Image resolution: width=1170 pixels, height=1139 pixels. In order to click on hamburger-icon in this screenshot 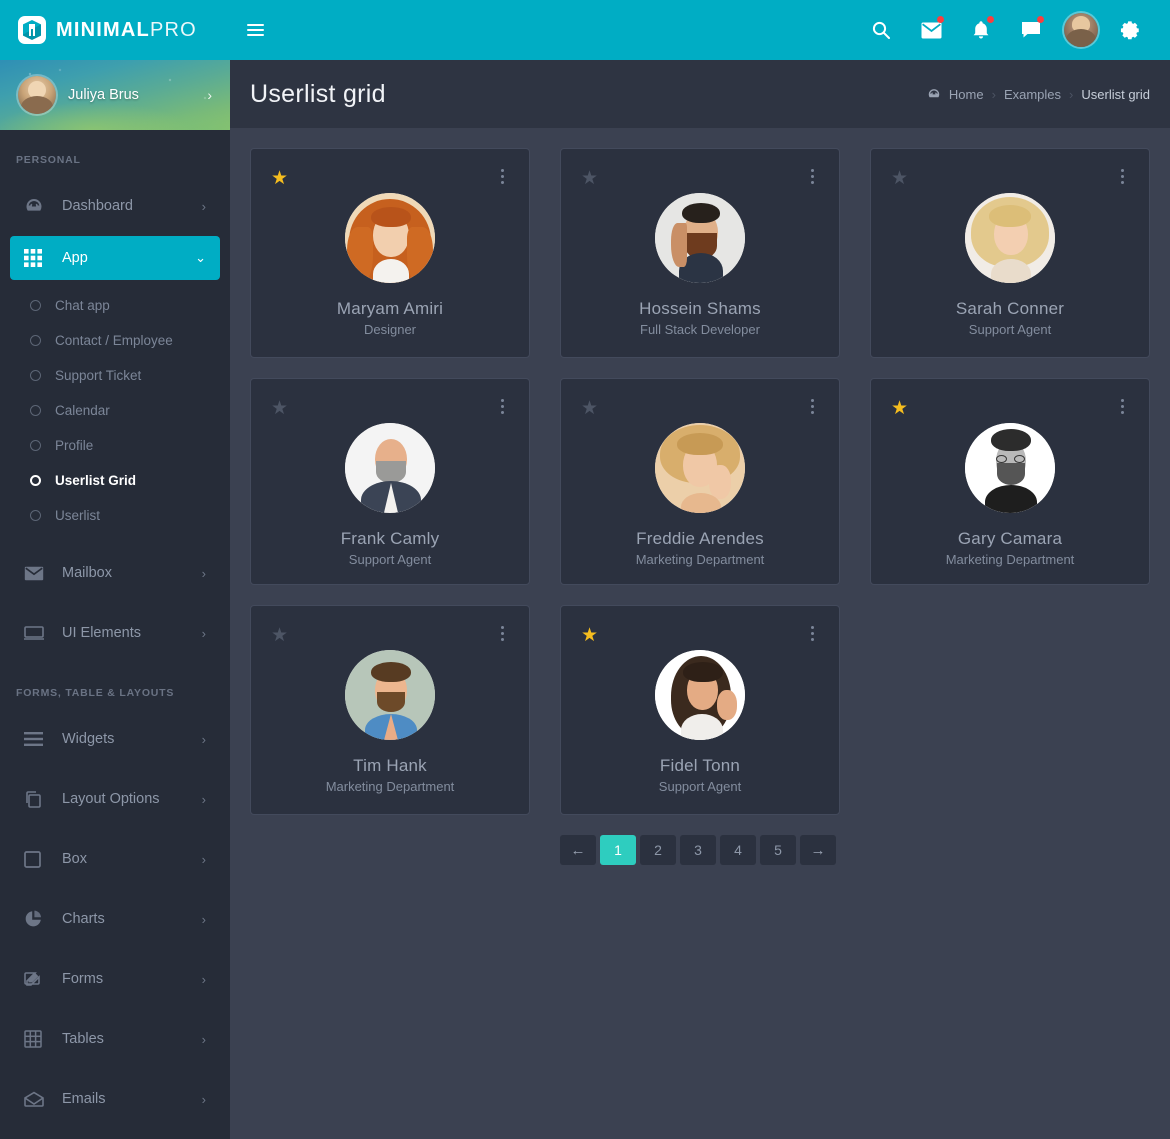, I will do `click(255, 30)`.